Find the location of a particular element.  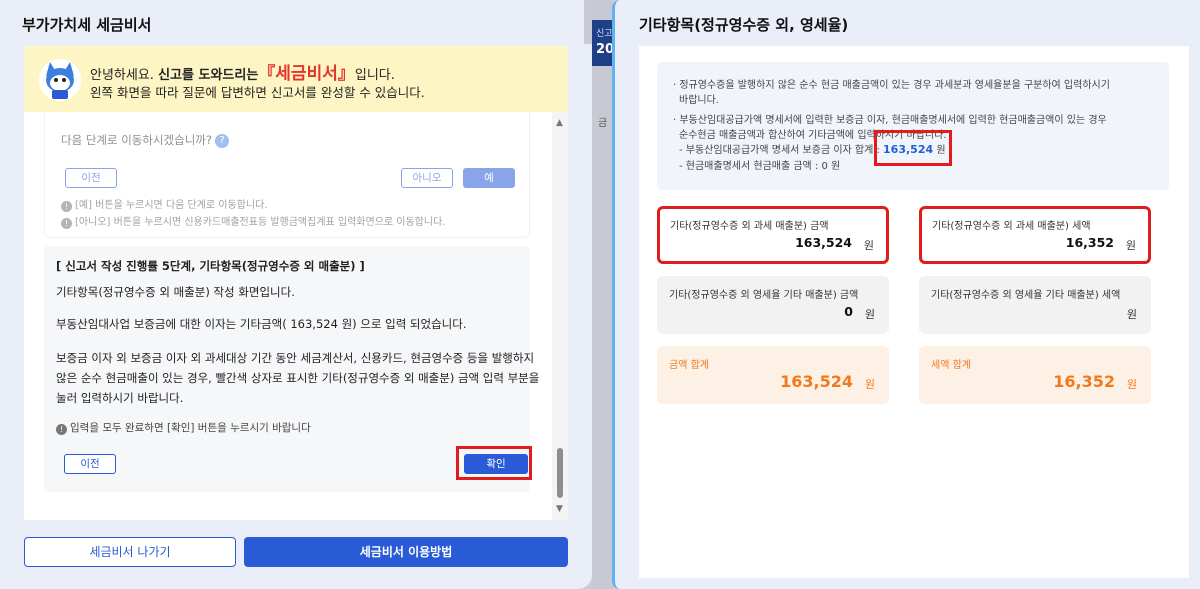

confirm-note: ! 입력을 모두 완료하면 [확인] 버튼을 누르시기 바랍니다 is located at coordinates (183, 427).